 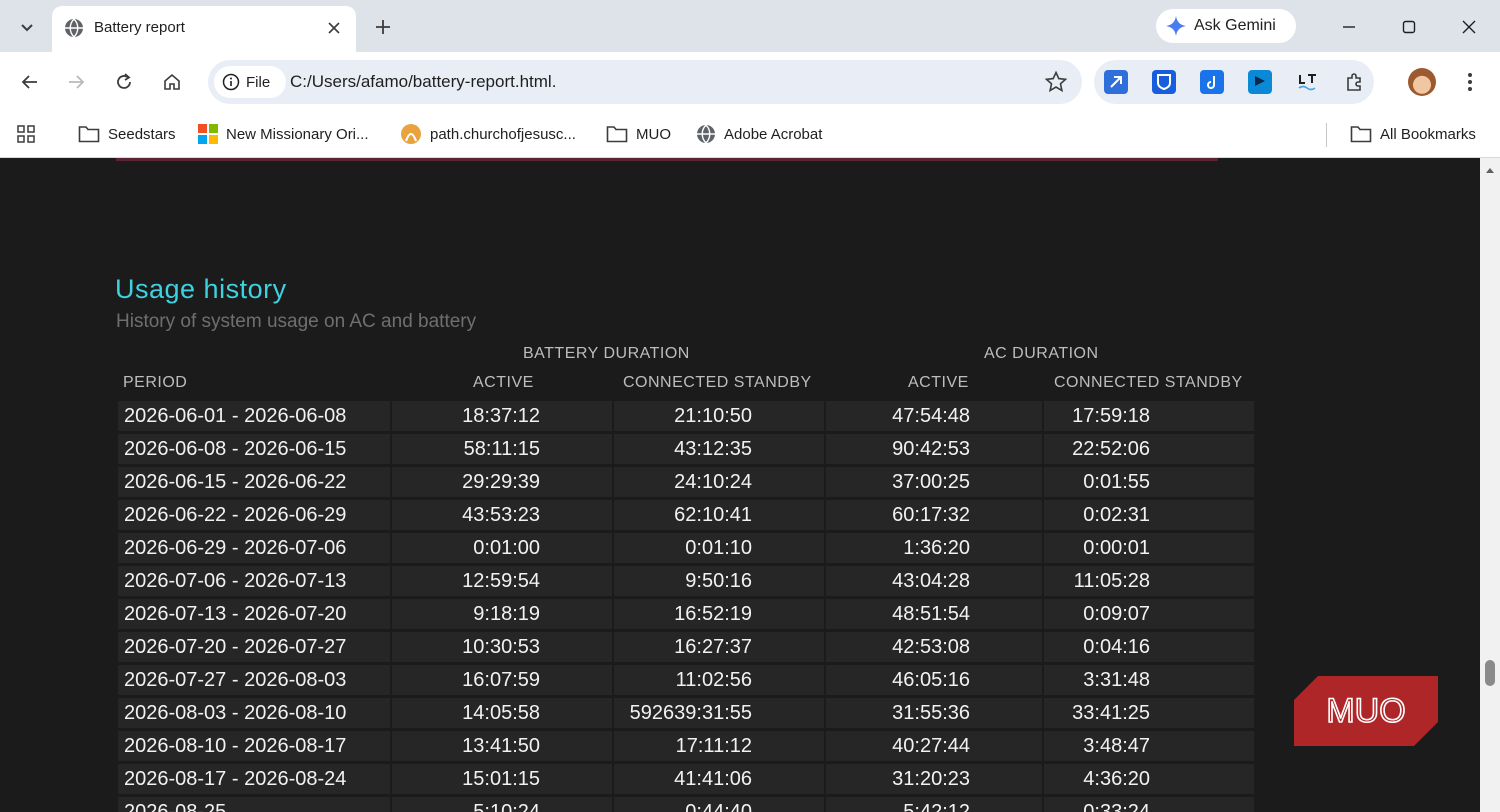 What do you see at coordinates (1234, 82) in the screenshot?
I see `extensions-group` at bounding box center [1234, 82].